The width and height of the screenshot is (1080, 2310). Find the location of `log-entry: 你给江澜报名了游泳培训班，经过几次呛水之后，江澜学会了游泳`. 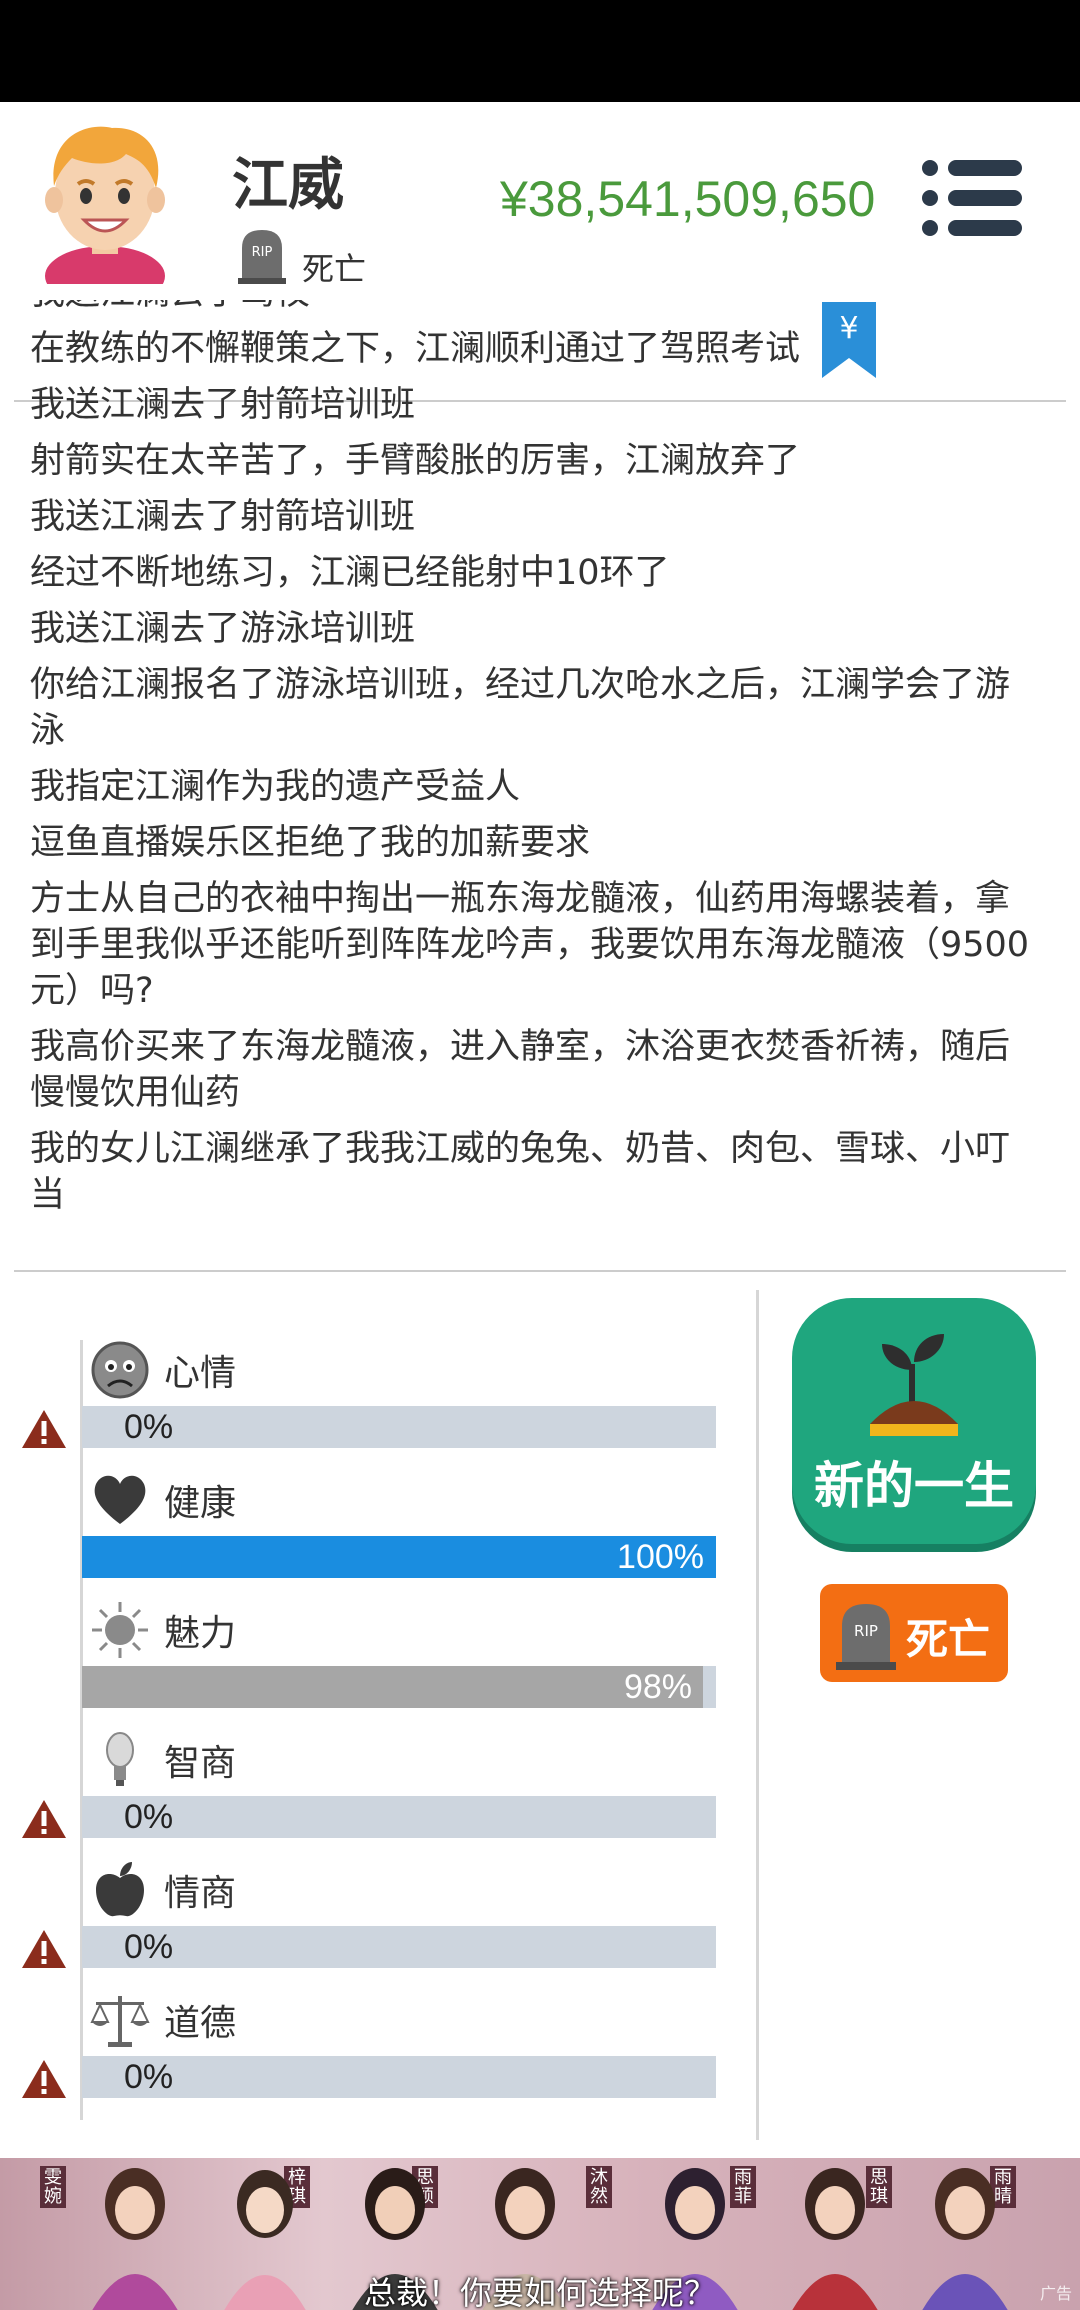

log-entry: 你给江澜报名了游泳培训班，经过几次呛水之后，江澜学会了游泳 is located at coordinates (520, 708).